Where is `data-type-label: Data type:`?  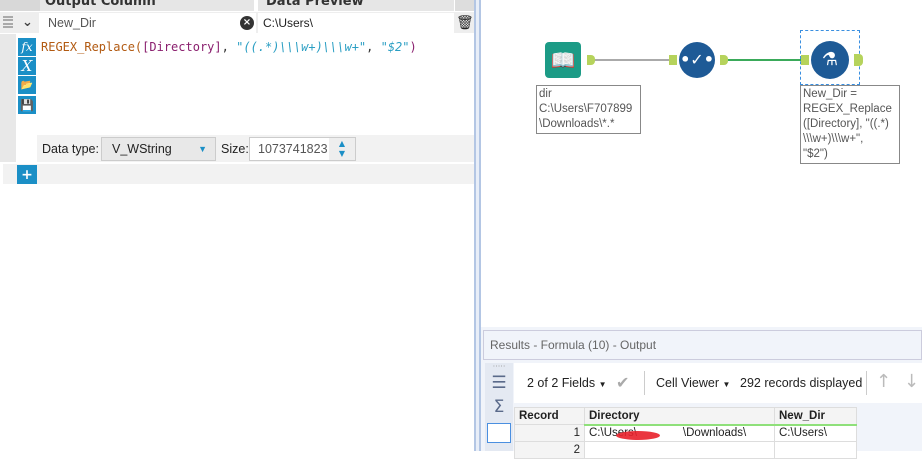 data-type-label: Data type: is located at coordinates (70, 149).